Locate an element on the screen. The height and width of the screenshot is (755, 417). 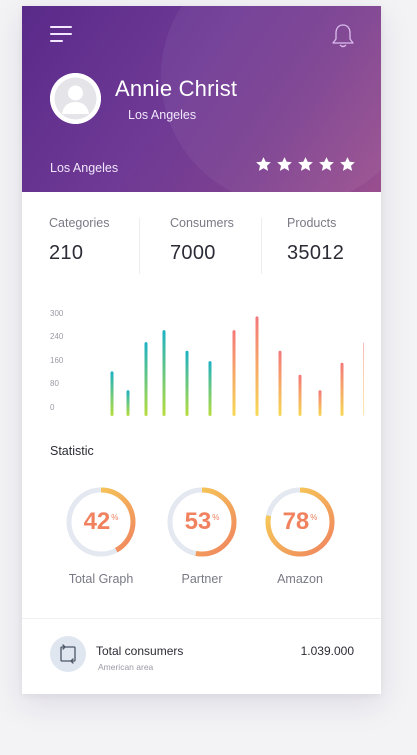
donut-chart: 42% is located at coordinates (101, 522).